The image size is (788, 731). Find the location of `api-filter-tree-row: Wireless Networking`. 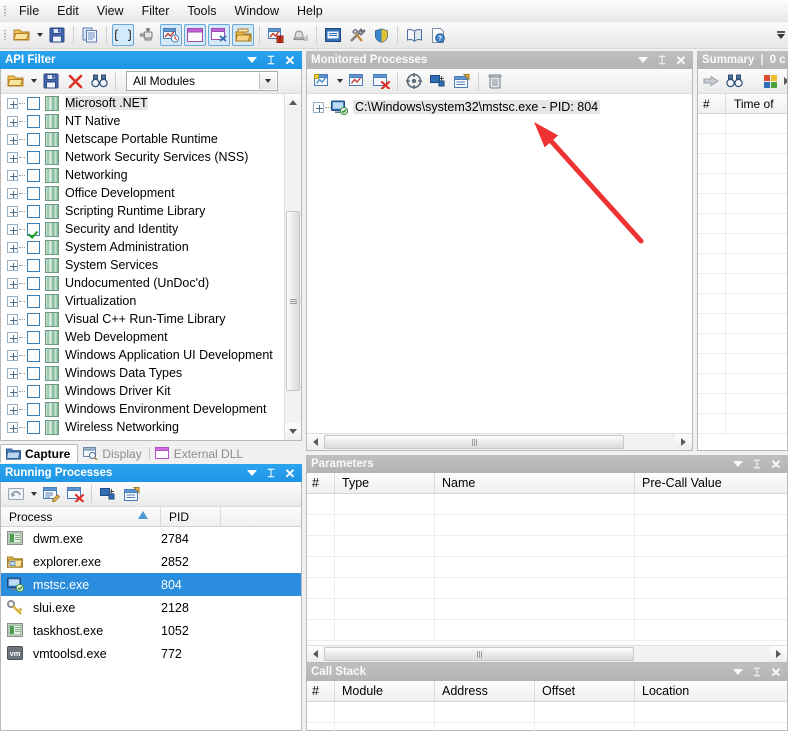

api-filter-tree-row: Wireless Networking is located at coordinates (142, 427).